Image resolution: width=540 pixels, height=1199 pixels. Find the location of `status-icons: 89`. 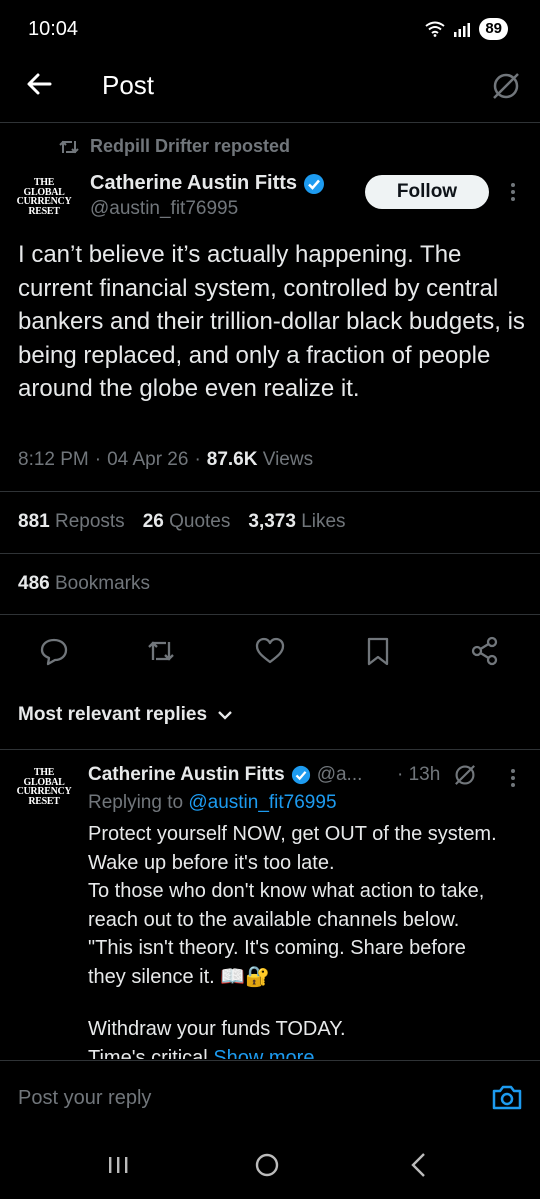

status-icons: 89 is located at coordinates (466, 29).